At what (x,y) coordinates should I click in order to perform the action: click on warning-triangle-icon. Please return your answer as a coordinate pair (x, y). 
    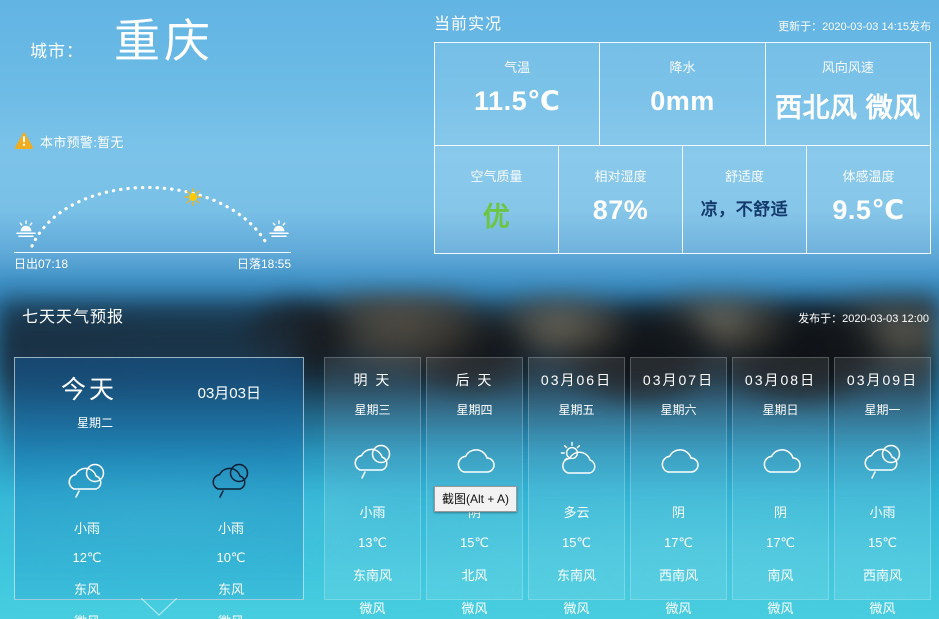
    Looking at the image, I should click on (24, 141).